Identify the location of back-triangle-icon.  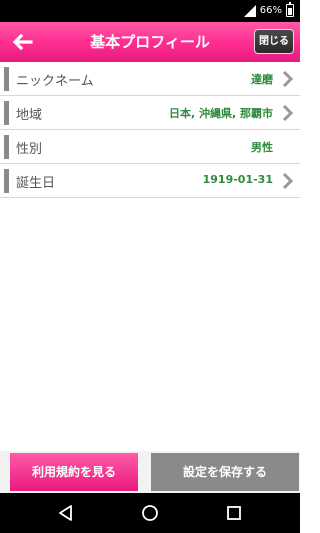
(66, 513).